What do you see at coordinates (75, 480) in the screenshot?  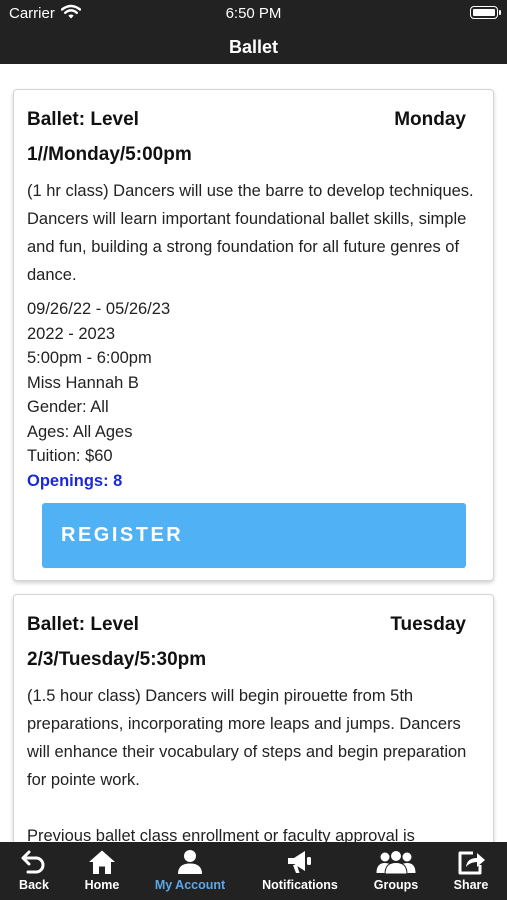 I see `class-openings: Openings: 8` at bounding box center [75, 480].